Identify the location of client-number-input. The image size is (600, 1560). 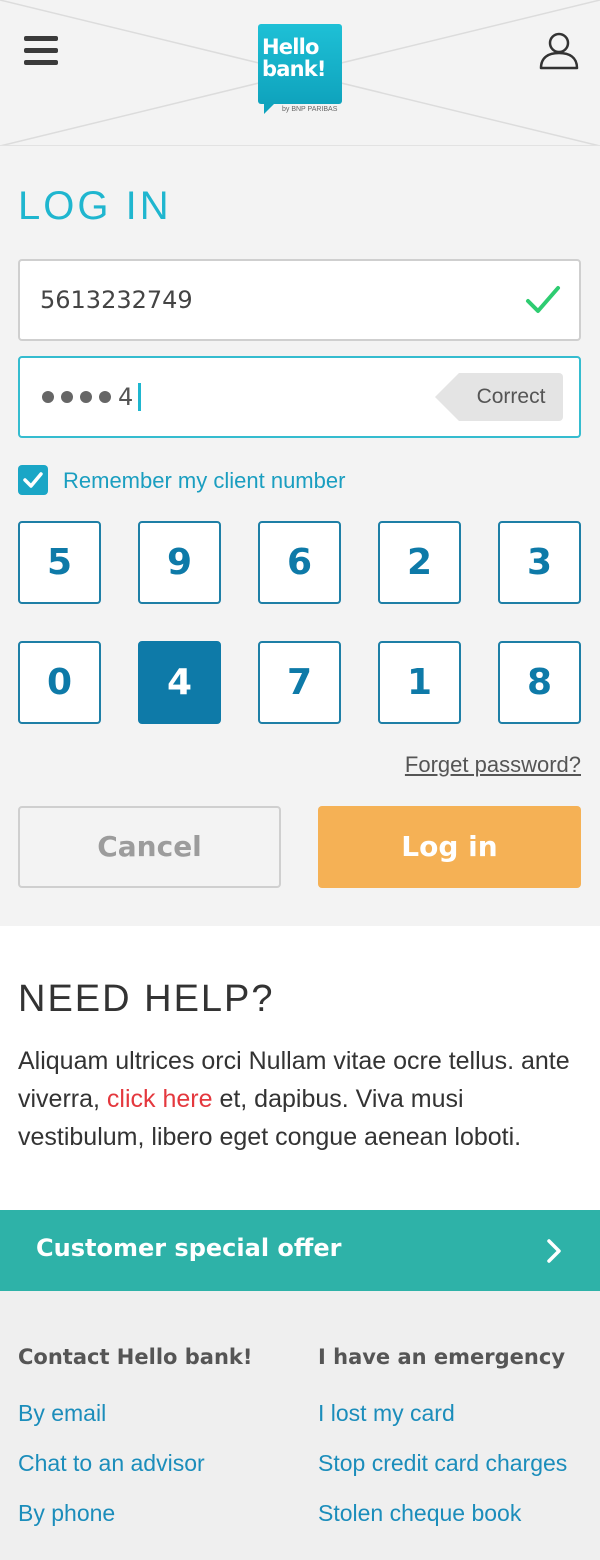
(270, 300).